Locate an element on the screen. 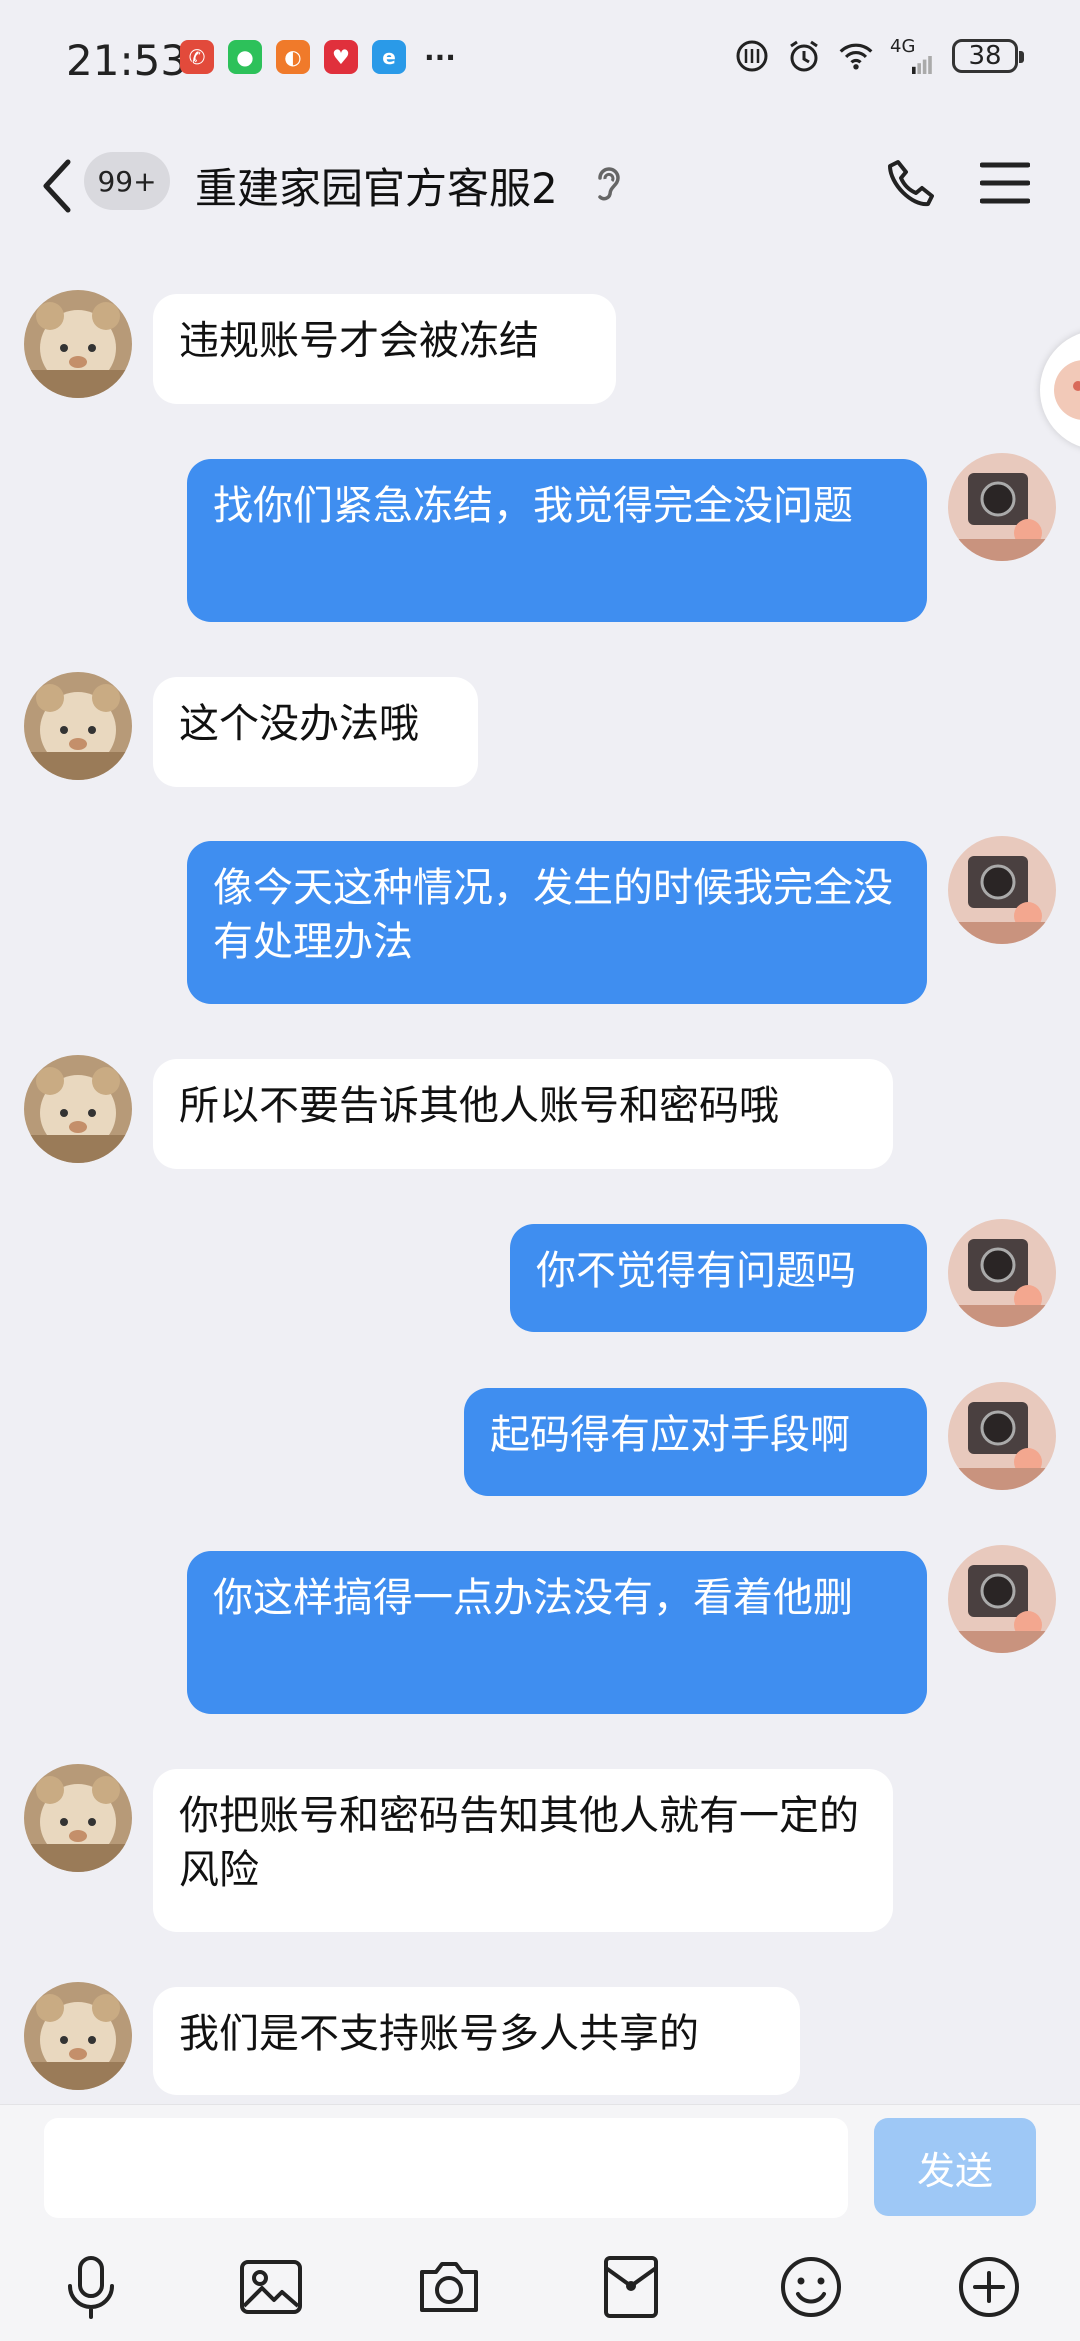 This screenshot has height=2341, width=1080. unread-count-badge: 99+ is located at coordinates (127, 181).